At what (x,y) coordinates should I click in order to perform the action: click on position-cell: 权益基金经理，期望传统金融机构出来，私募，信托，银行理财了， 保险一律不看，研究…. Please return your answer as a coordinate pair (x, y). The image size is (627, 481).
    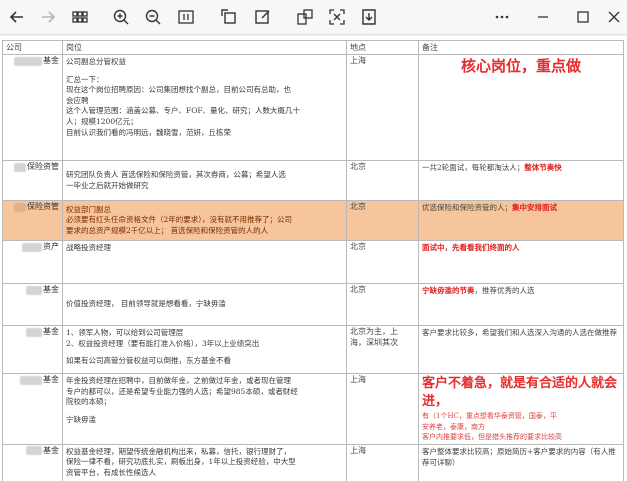
    Looking at the image, I should click on (204, 462).